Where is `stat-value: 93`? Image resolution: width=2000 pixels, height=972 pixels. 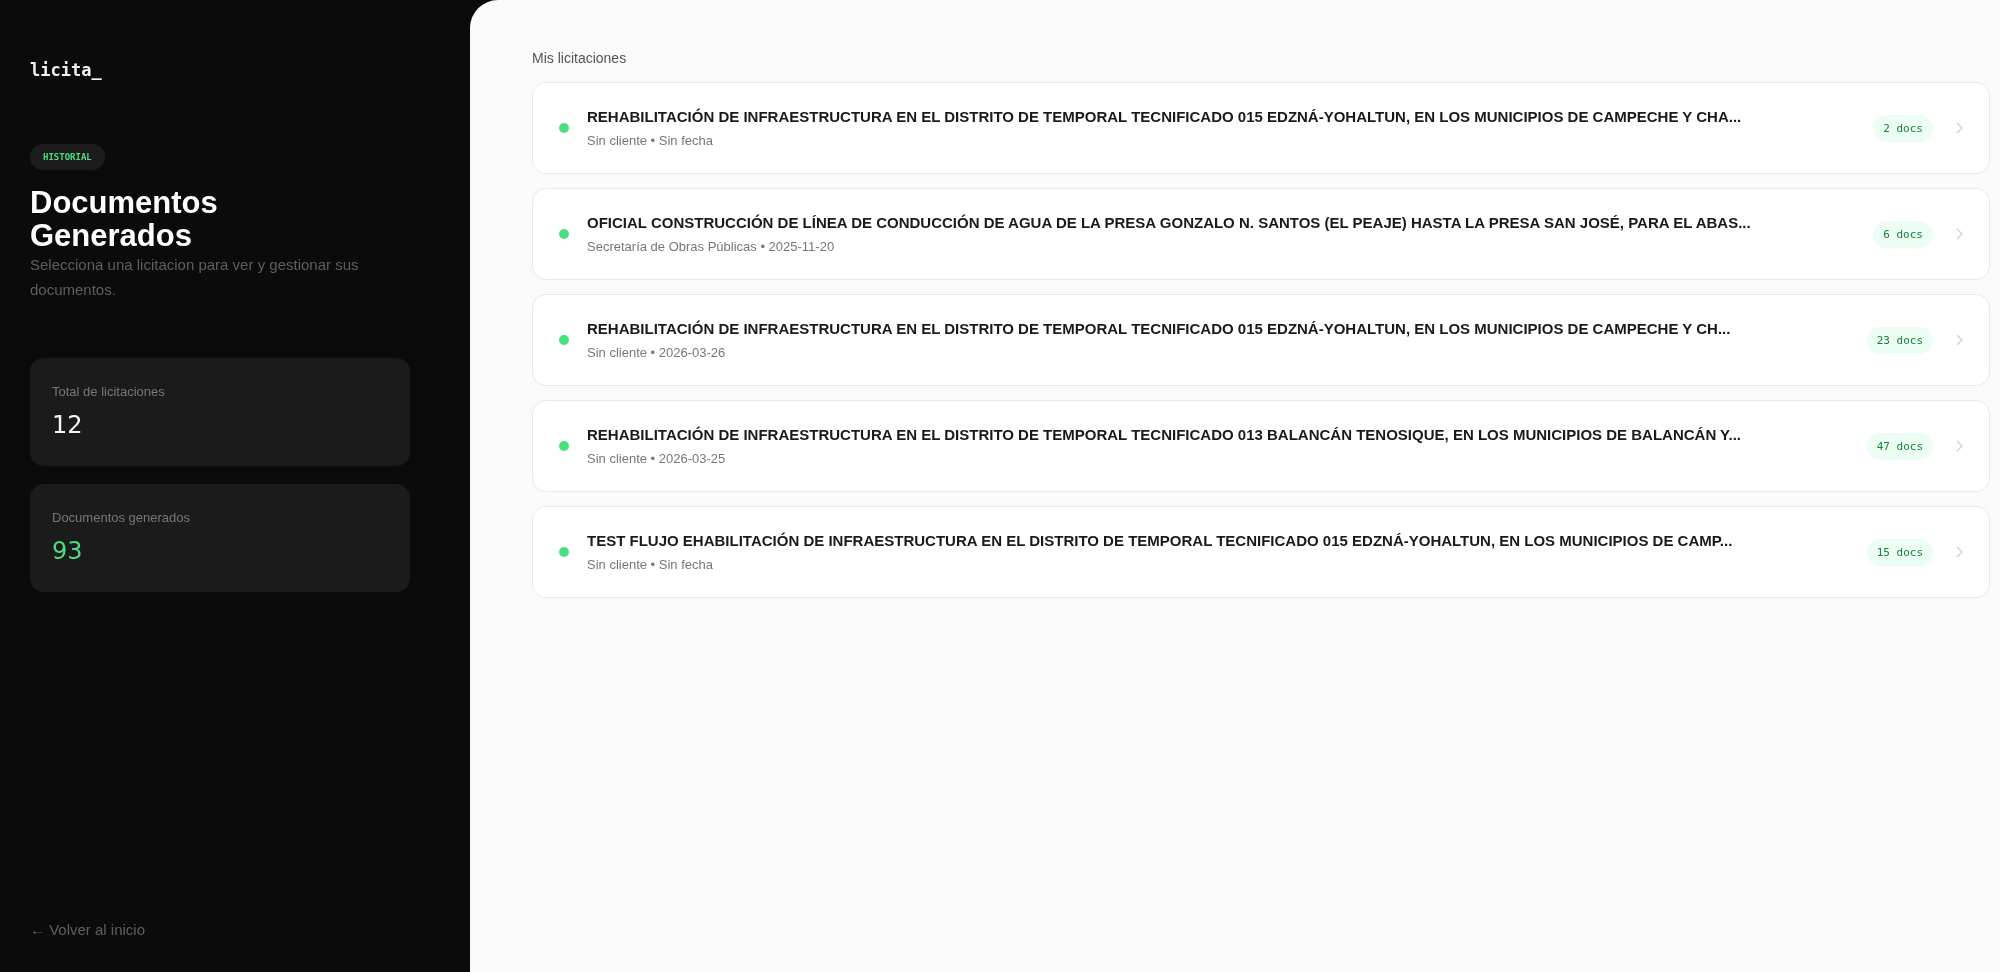 stat-value: 93 is located at coordinates (68, 551).